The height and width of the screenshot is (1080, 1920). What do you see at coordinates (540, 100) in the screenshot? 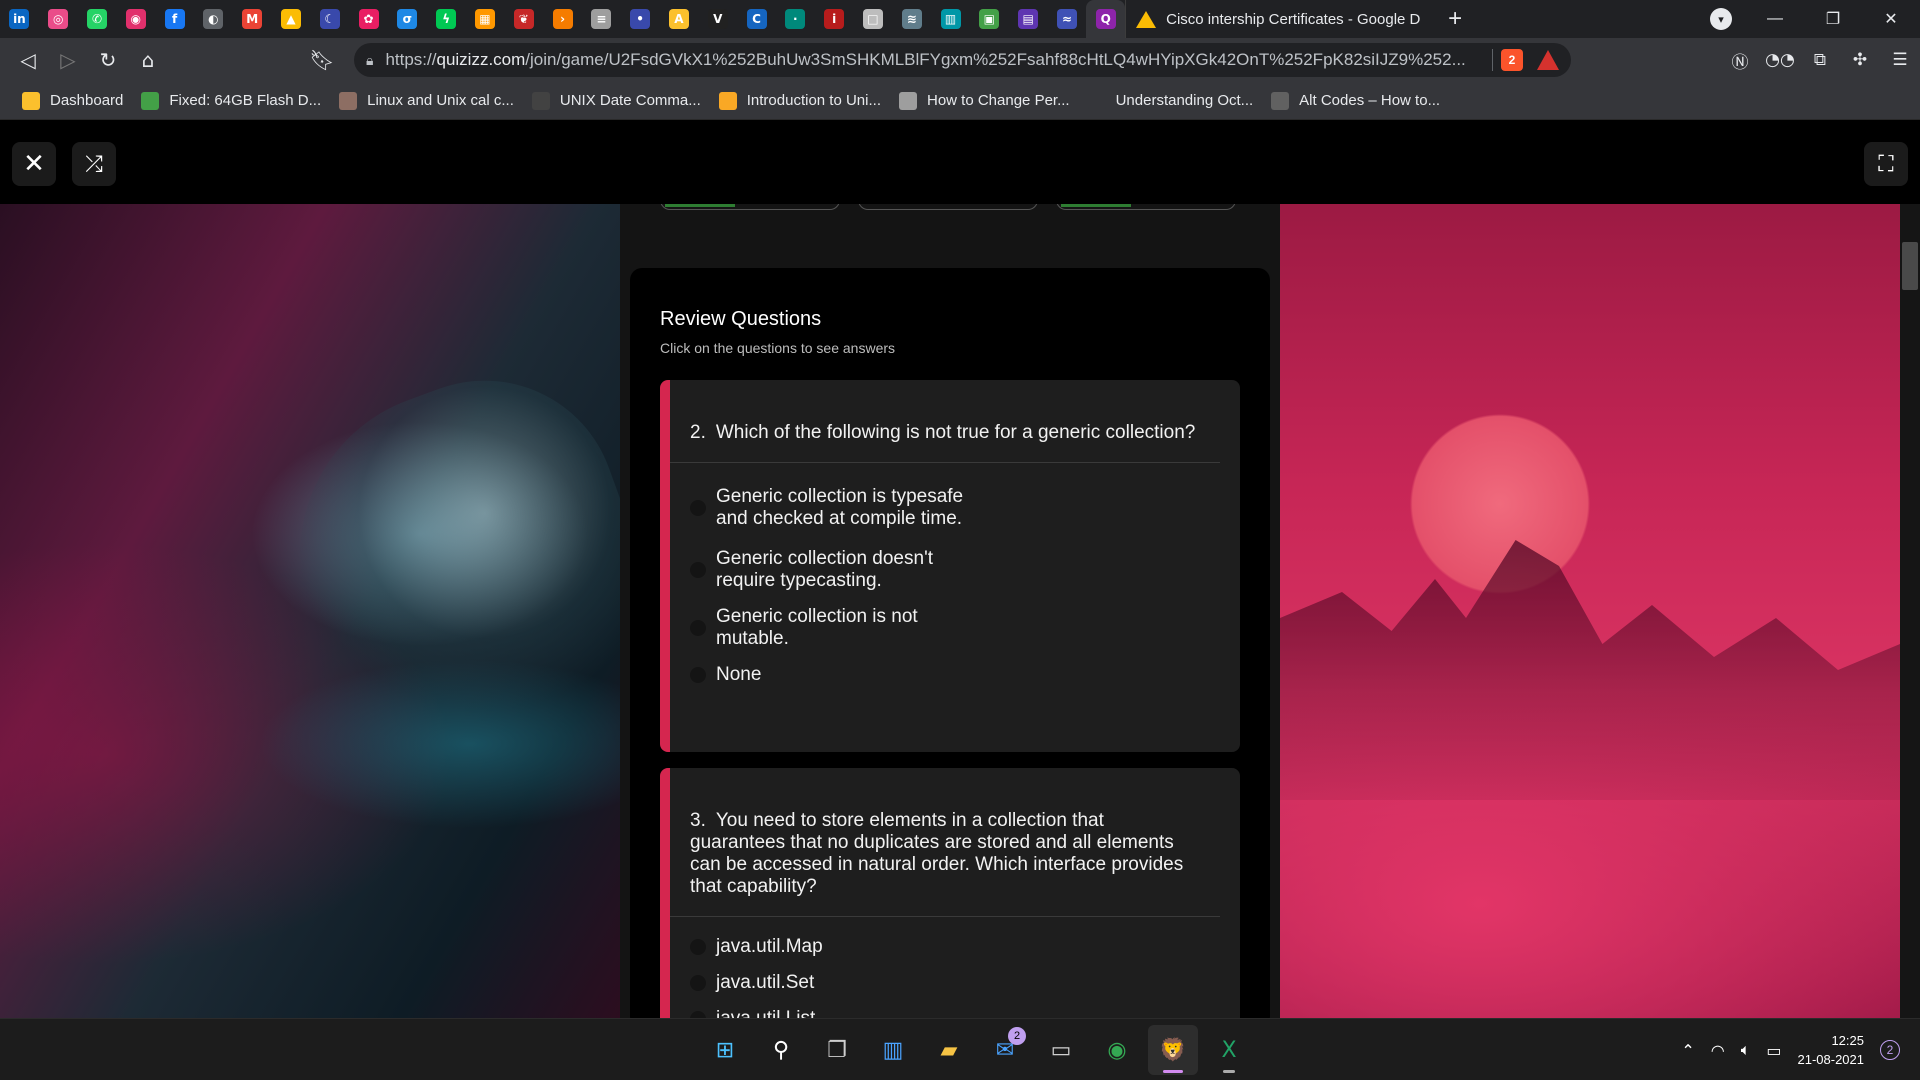
I see `shell-icon` at bounding box center [540, 100].